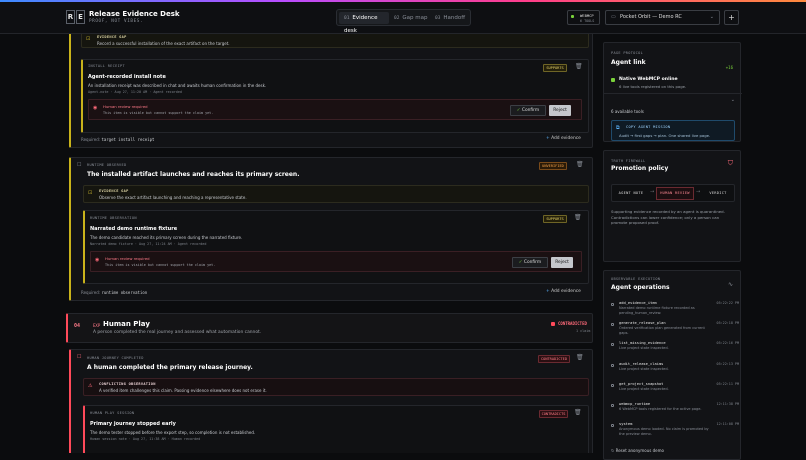  I want to click on gap-label: EVIDENCE GAP, so click(114, 191).